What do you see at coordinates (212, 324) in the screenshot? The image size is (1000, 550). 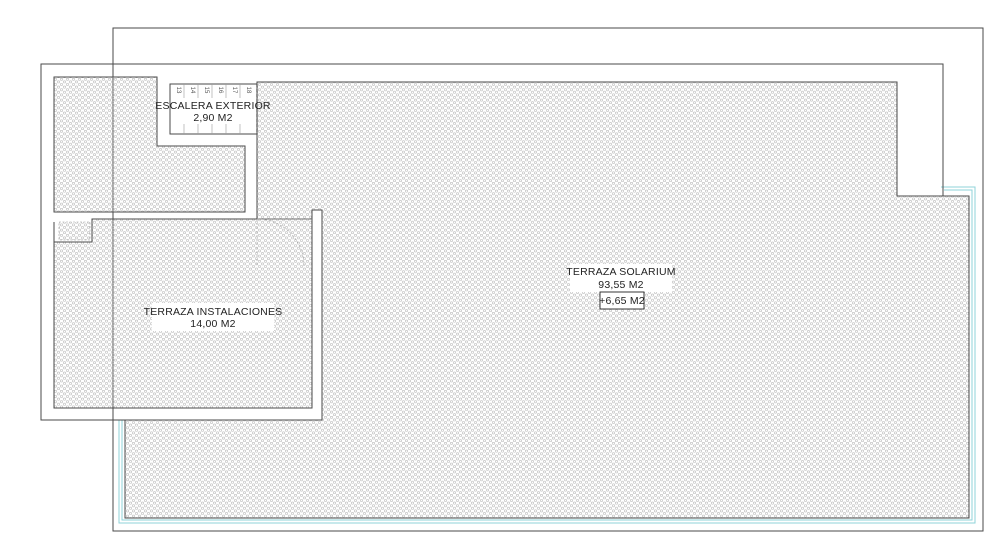 I see `terraza-instalaciones-area: 14,00 M2` at bounding box center [212, 324].